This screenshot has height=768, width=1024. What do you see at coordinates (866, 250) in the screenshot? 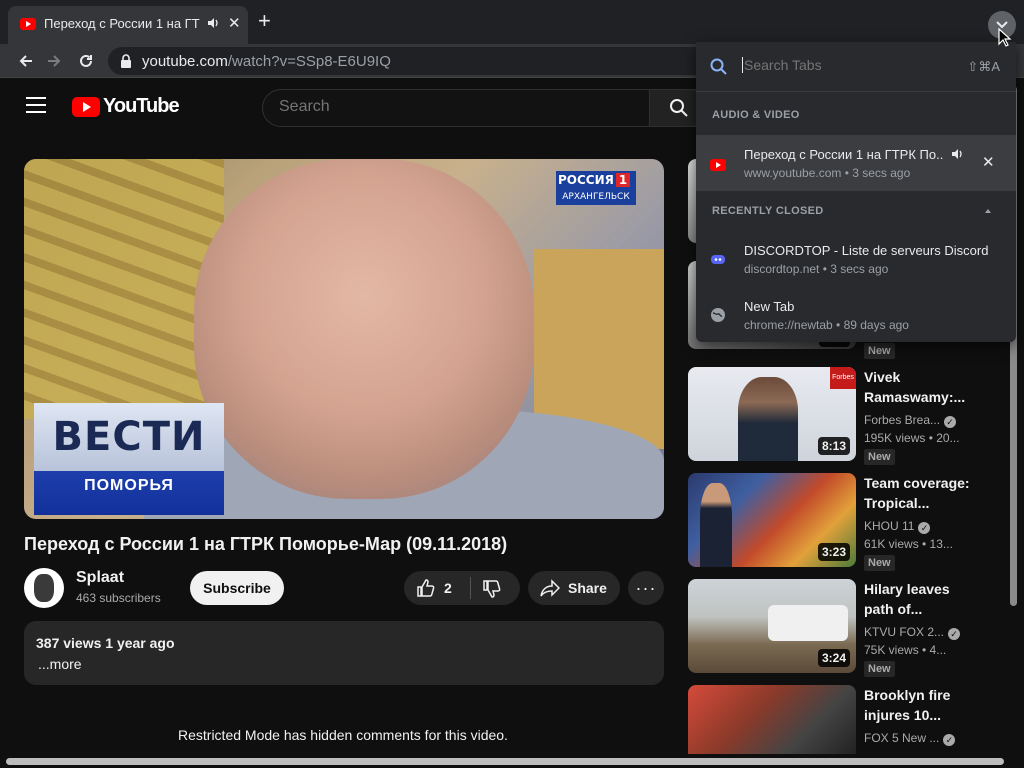
I see `tab-item-title: DISCORDTOP - Liste de serveurs Discord` at bounding box center [866, 250].